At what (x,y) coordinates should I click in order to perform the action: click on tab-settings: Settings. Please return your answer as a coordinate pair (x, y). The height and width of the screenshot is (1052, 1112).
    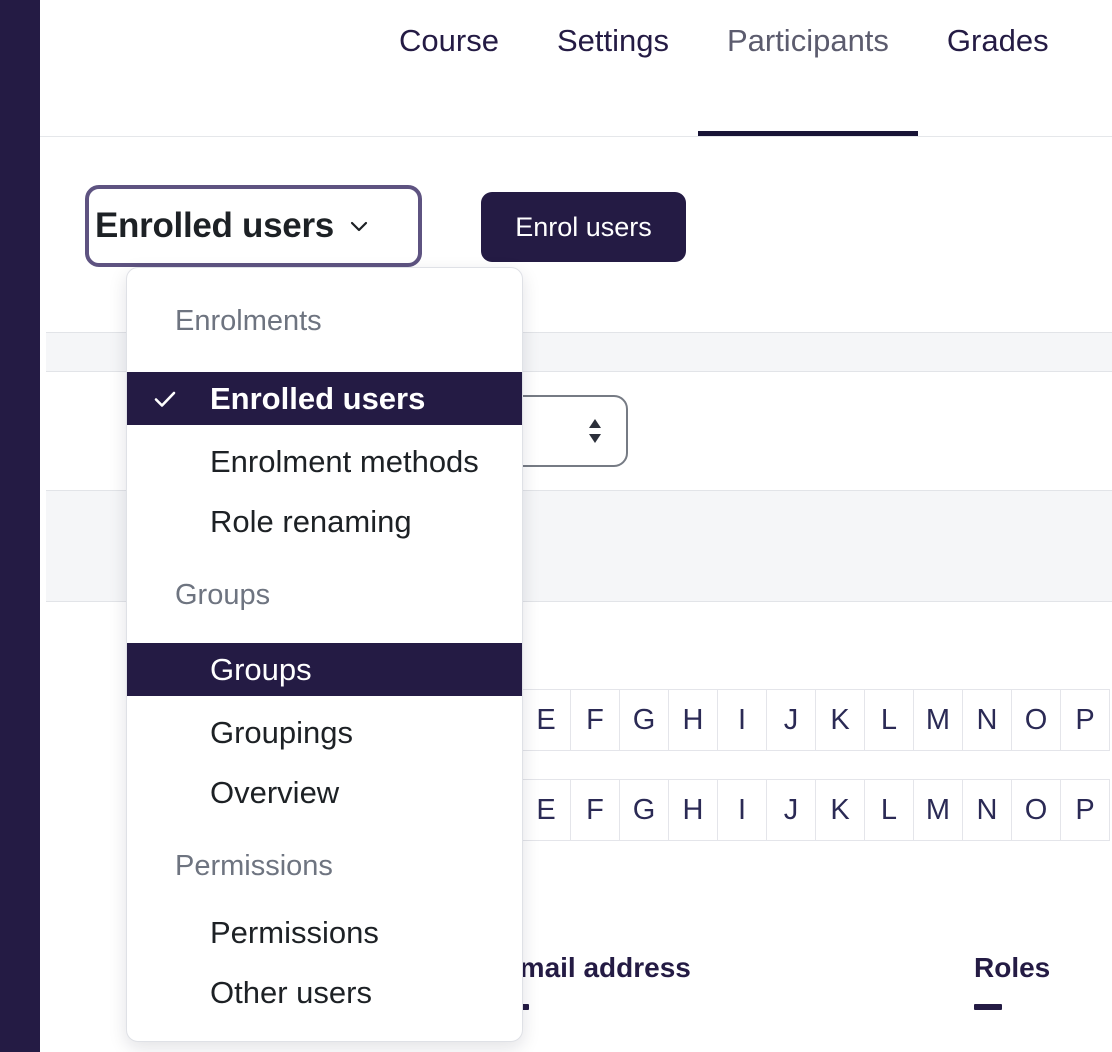
    Looking at the image, I should click on (613, 68).